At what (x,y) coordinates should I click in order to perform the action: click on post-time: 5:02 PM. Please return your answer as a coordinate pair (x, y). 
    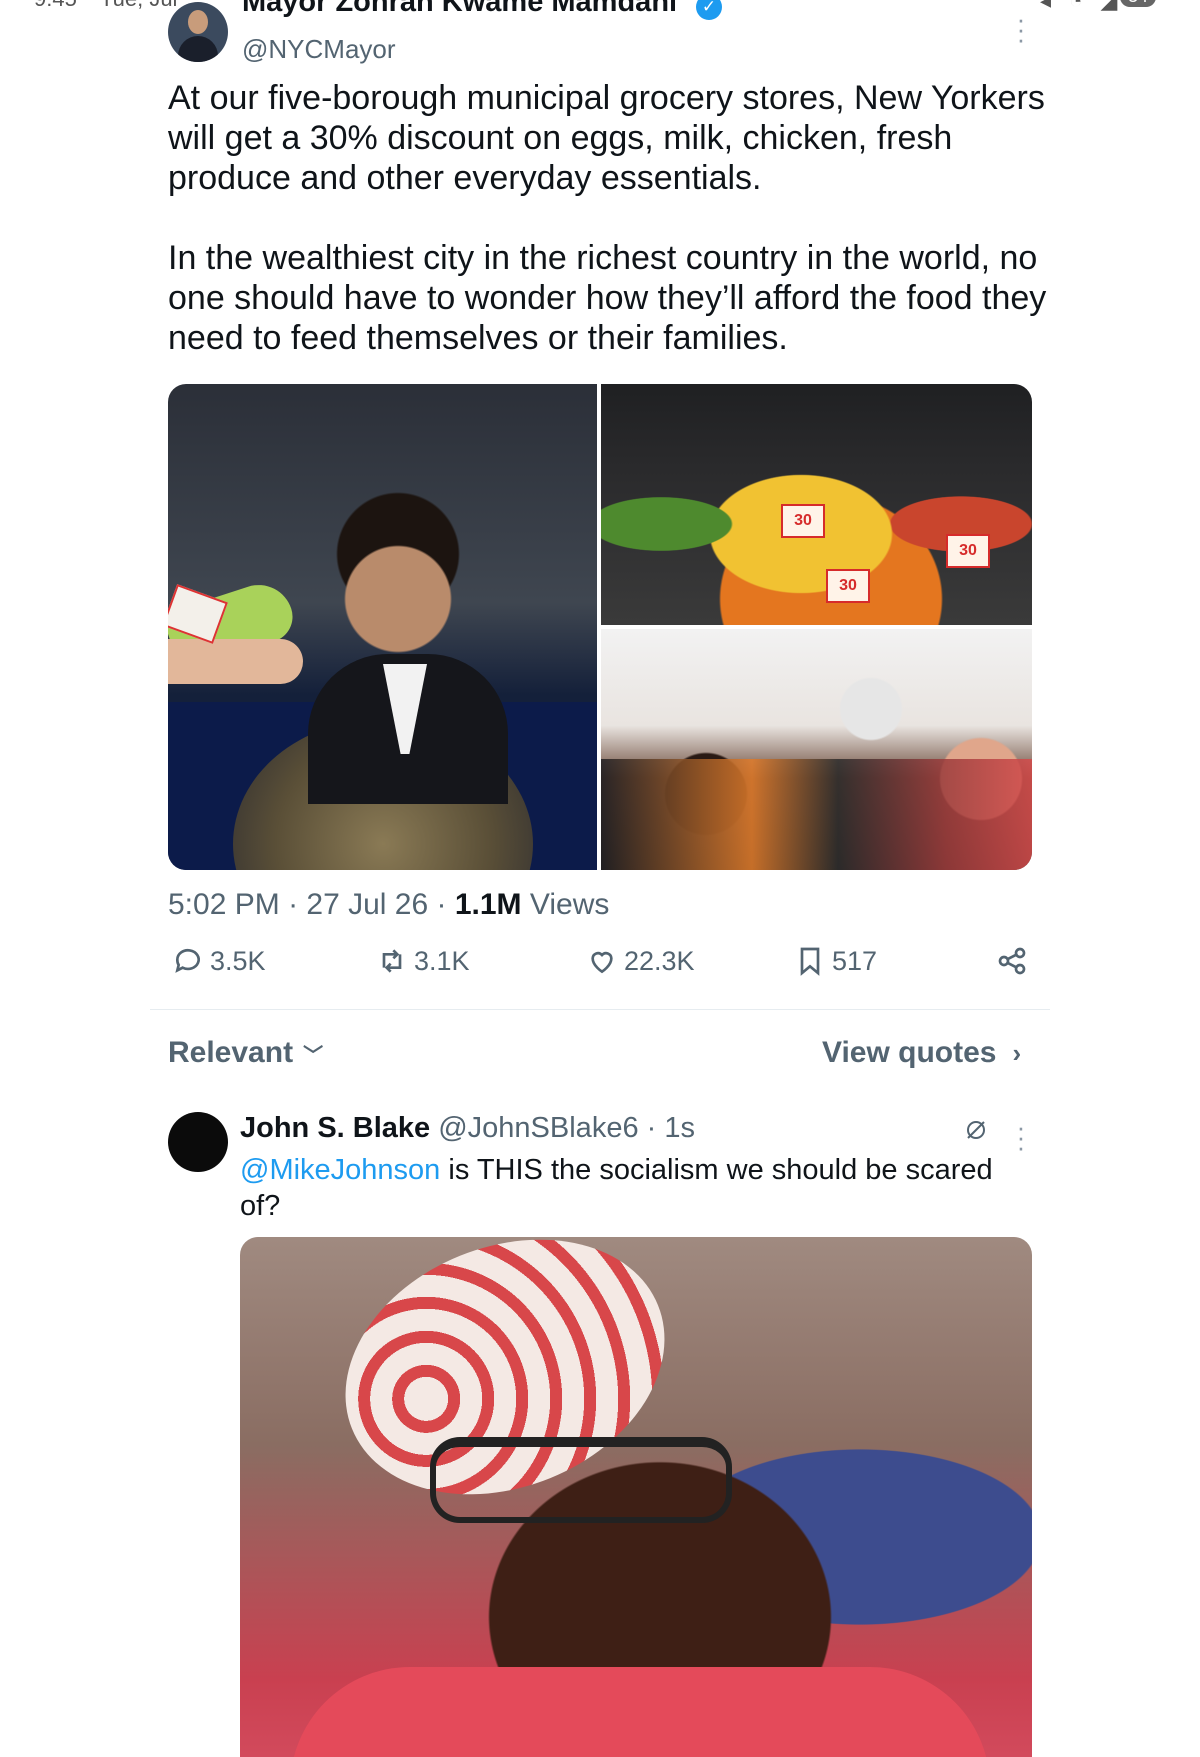
    Looking at the image, I should click on (224, 904).